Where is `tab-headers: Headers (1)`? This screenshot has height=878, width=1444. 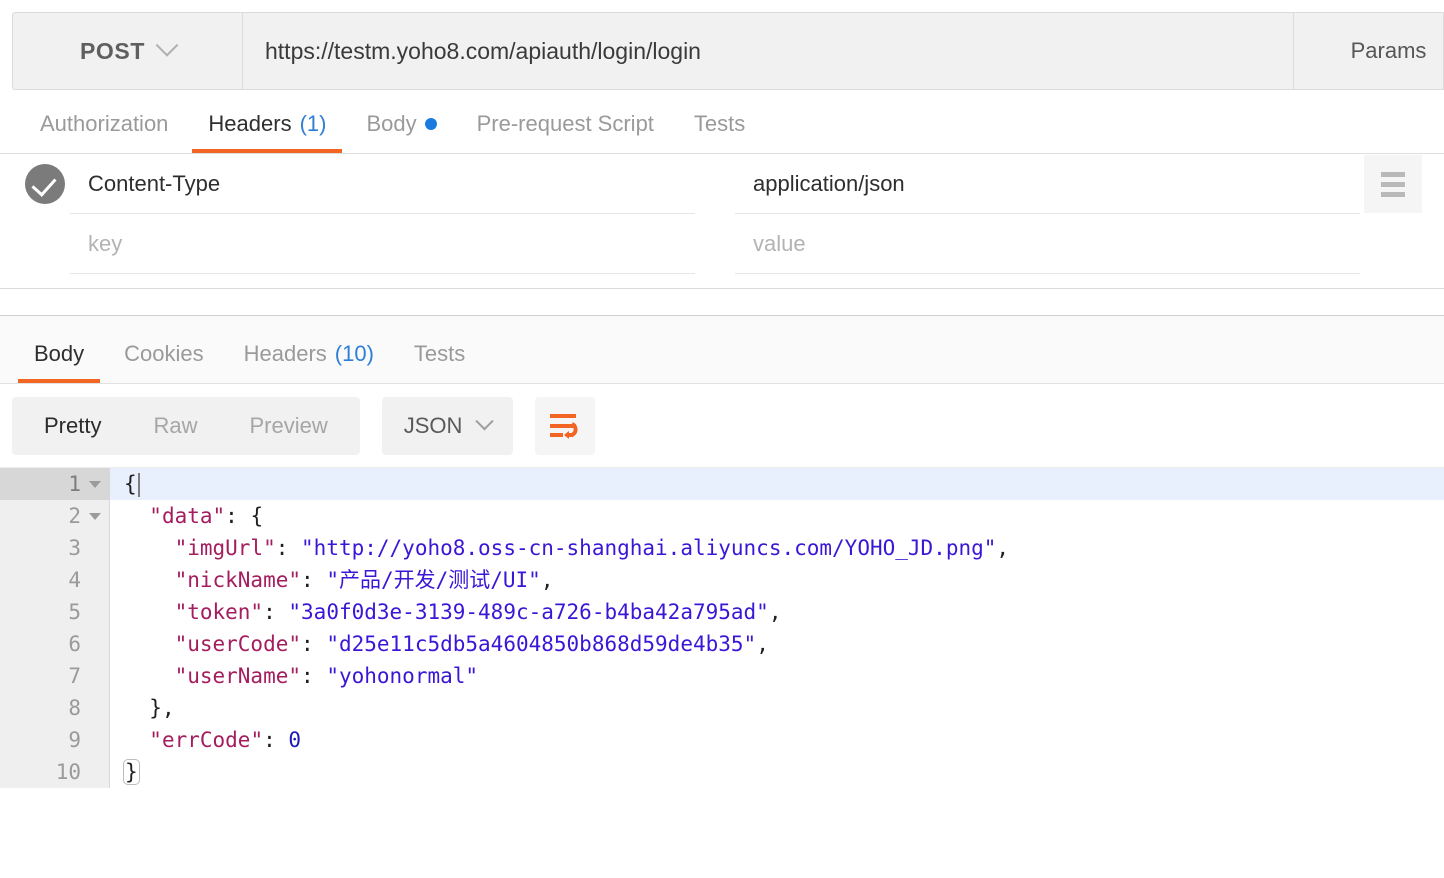 tab-headers: Headers (1) is located at coordinates (267, 132).